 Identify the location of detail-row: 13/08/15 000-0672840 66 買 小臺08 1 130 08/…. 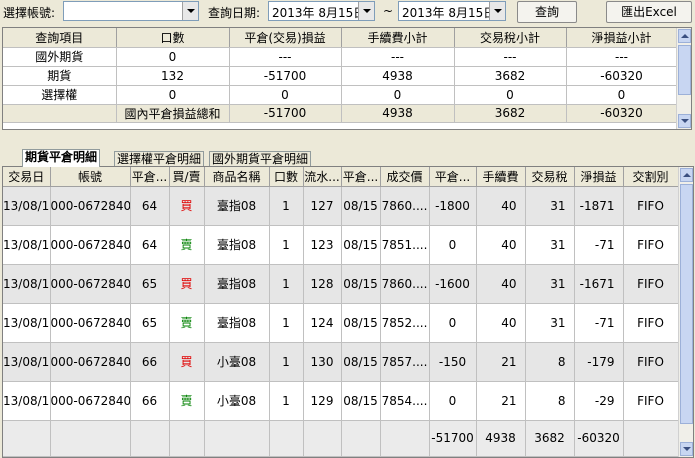
(341, 362).